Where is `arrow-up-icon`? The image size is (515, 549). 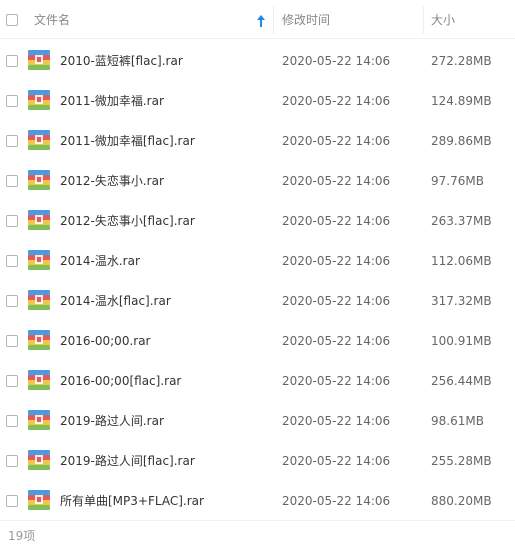 arrow-up-icon is located at coordinates (261, 21).